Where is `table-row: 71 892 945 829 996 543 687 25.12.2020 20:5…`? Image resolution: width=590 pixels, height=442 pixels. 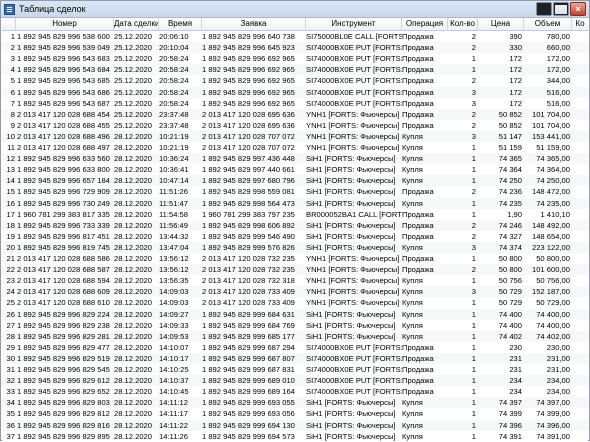 table-row: 71 892 945 829 996 543 687 25.12.2020 20:5… is located at coordinates (295, 103).